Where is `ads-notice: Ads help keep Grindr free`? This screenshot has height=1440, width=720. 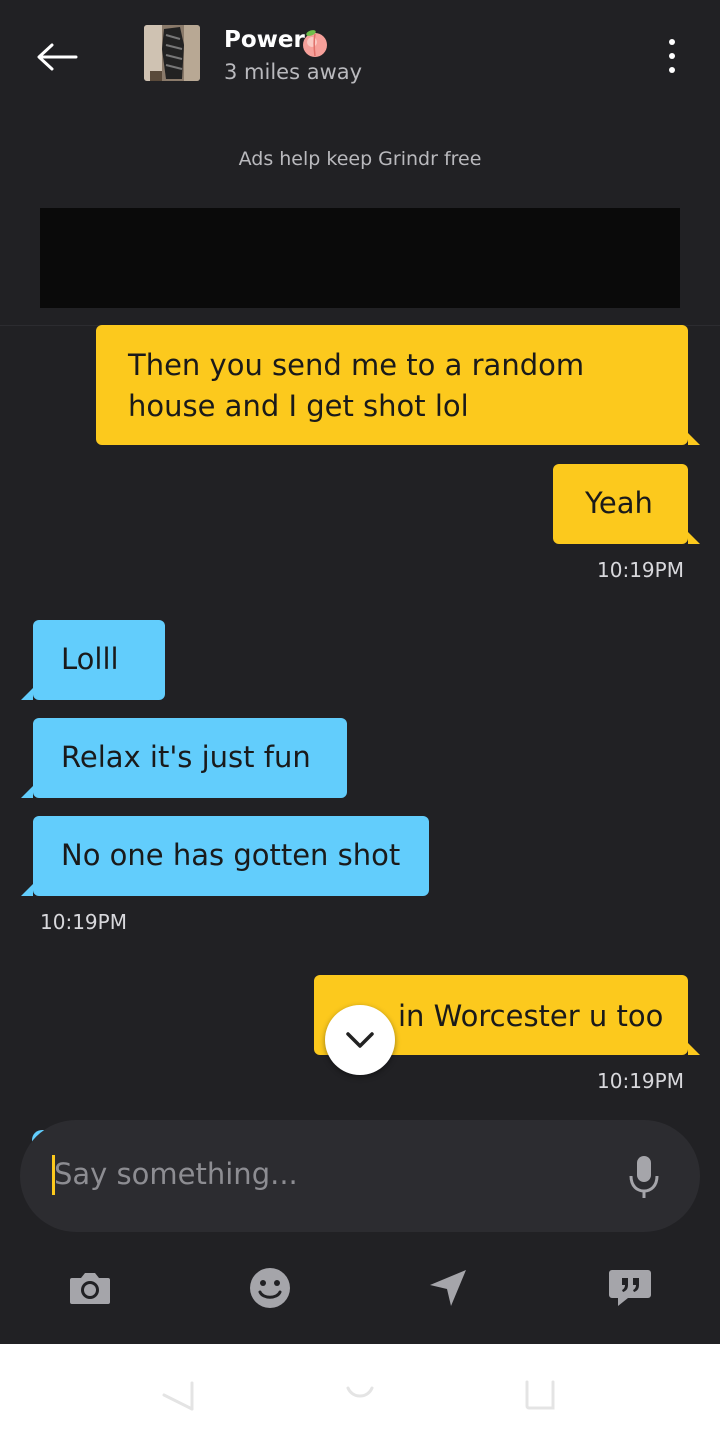
ads-notice: Ads help keep Grindr free is located at coordinates (360, 159).